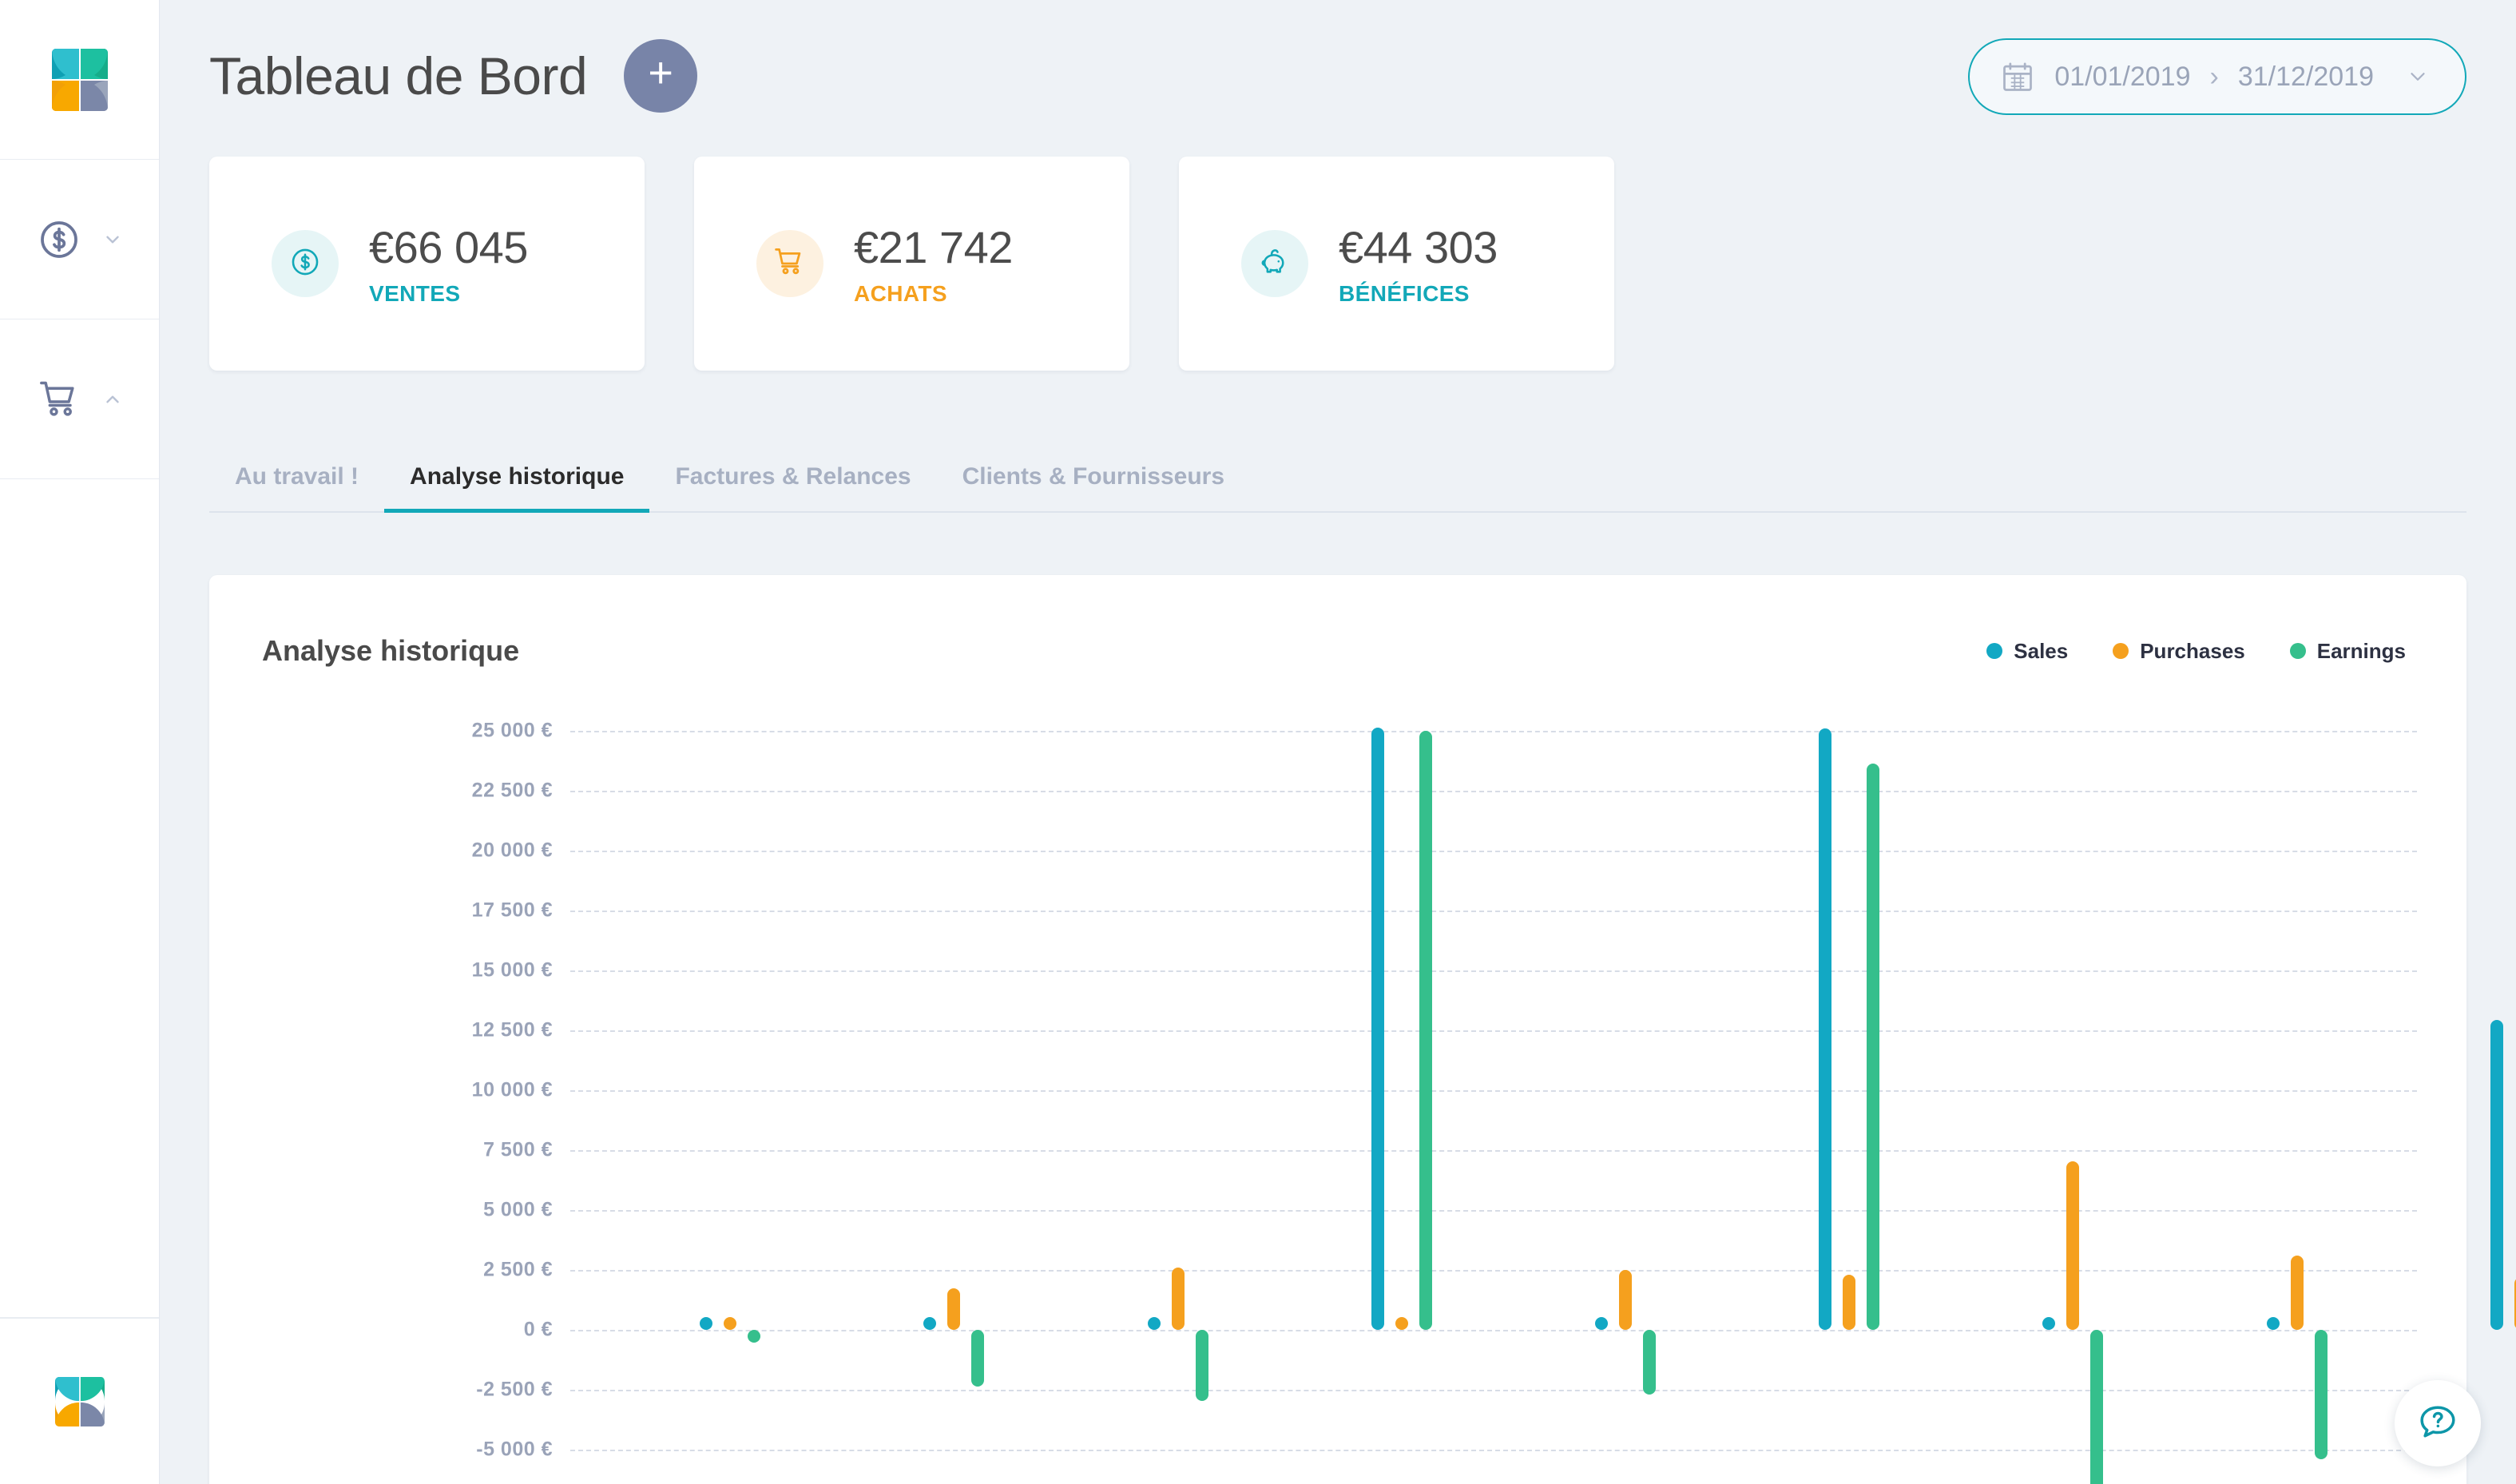  I want to click on legend-dot-sales, so click(1994, 651).